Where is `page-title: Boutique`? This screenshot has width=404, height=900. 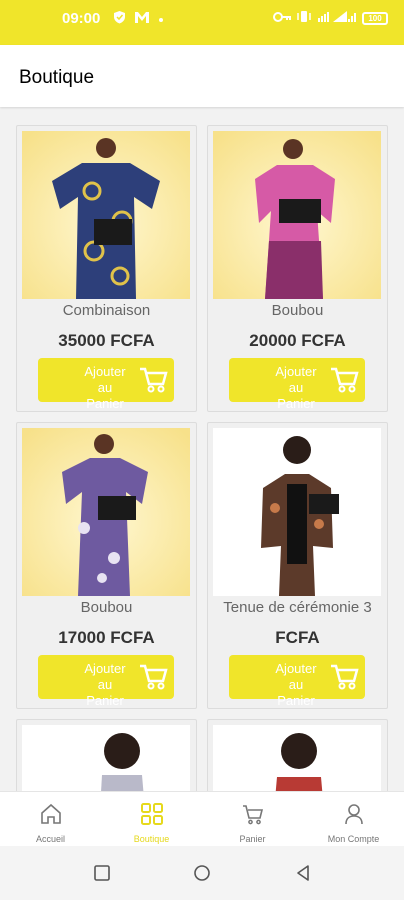
page-title: Boutique is located at coordinates (57, 77).